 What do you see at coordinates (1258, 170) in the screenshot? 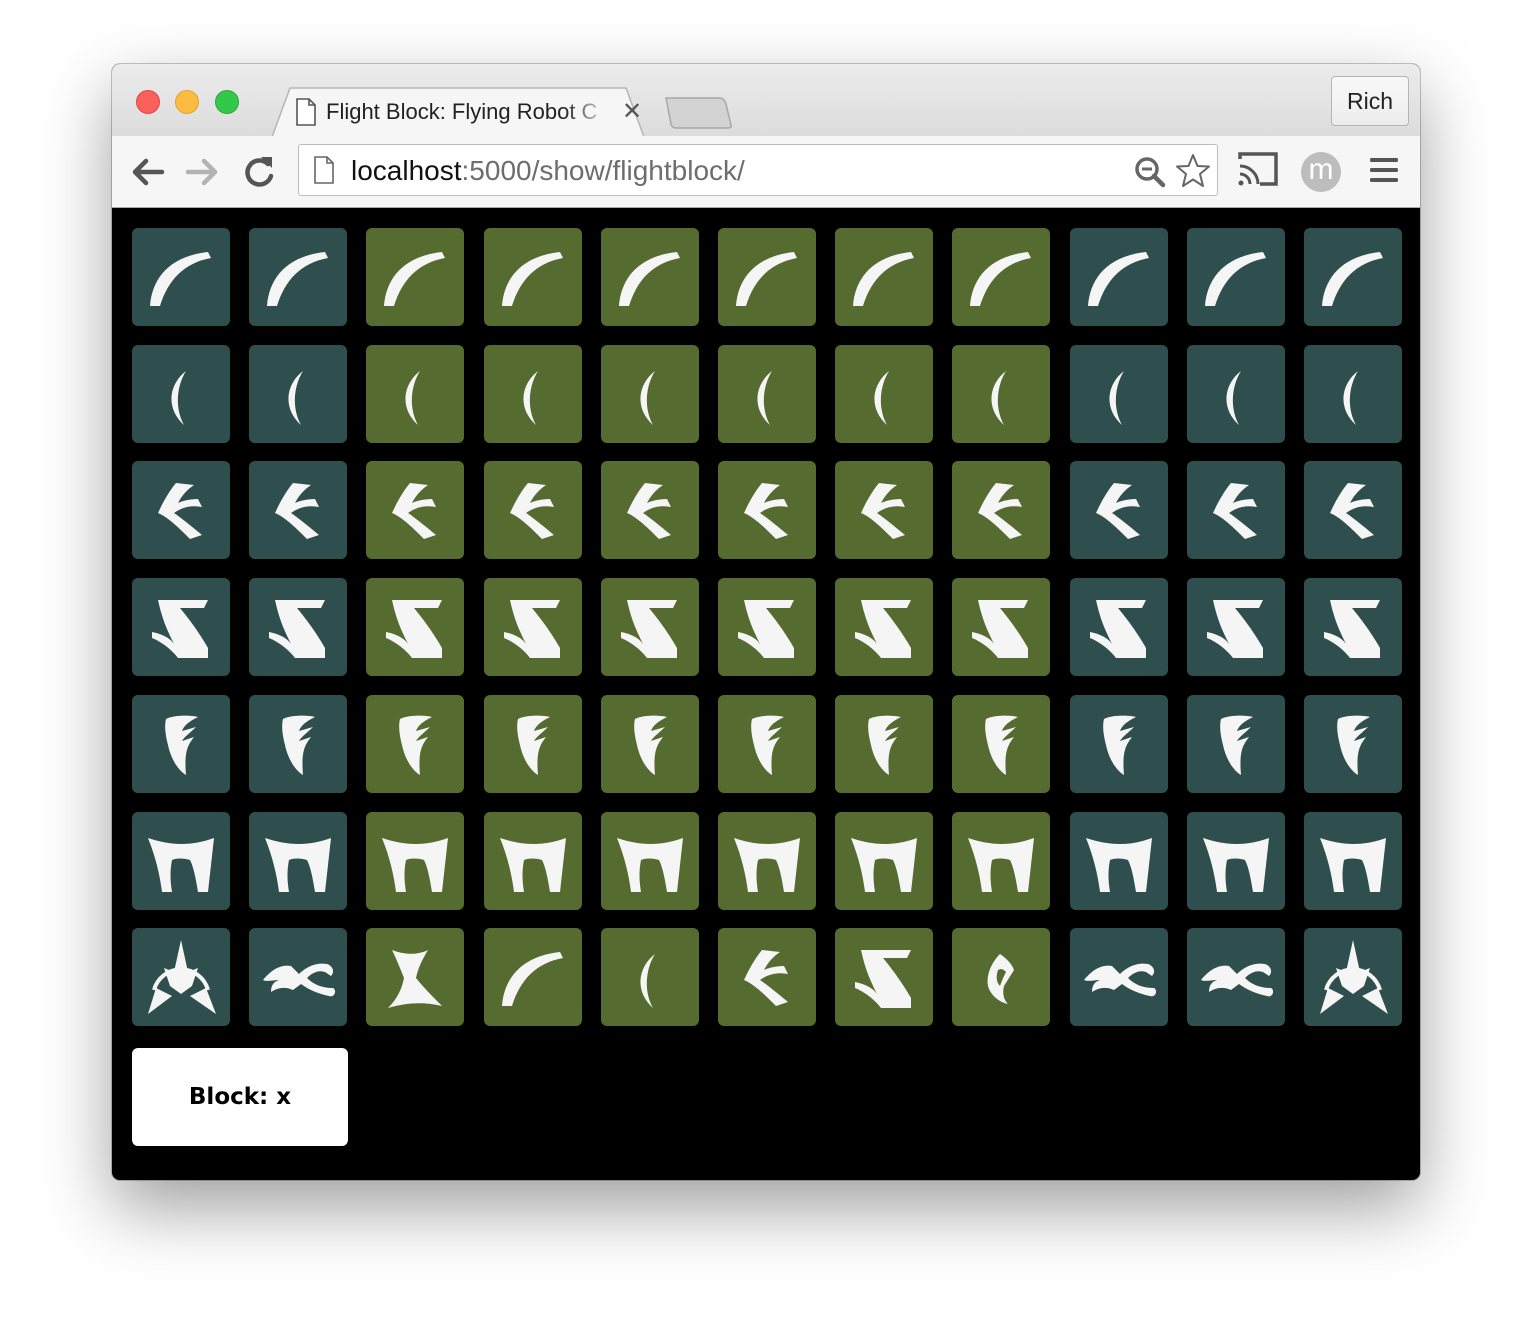
I see `cast-icon` at bounding box center [1258, 170].